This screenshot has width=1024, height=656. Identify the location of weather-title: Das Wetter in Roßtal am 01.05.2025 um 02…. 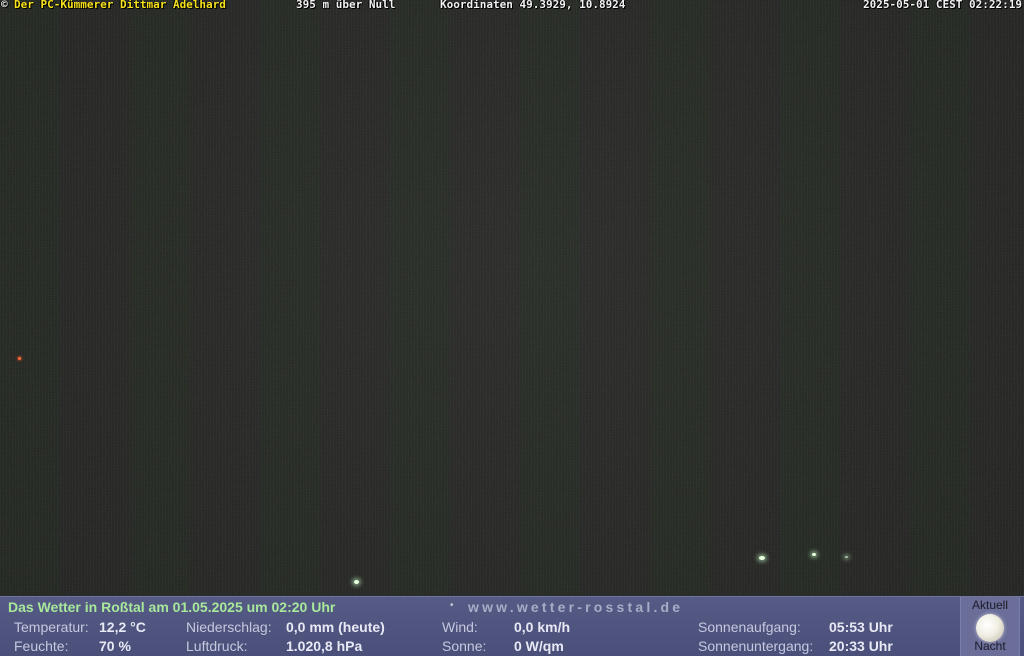
(172, 607).